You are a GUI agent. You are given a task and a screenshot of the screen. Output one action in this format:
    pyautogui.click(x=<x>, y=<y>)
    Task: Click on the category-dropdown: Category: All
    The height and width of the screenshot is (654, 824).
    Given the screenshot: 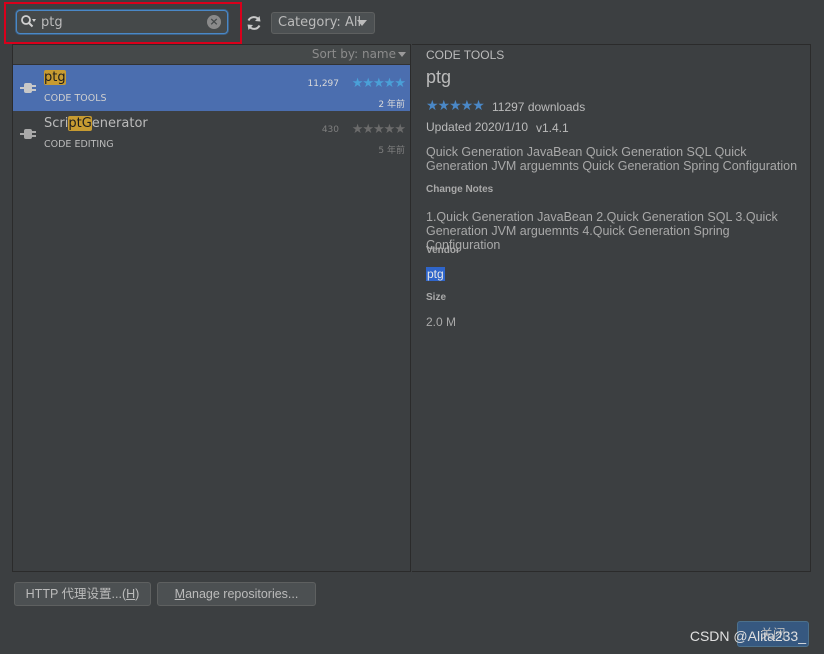 What is the action you would take?
    pyautogui.click(x=323, y=23)
    